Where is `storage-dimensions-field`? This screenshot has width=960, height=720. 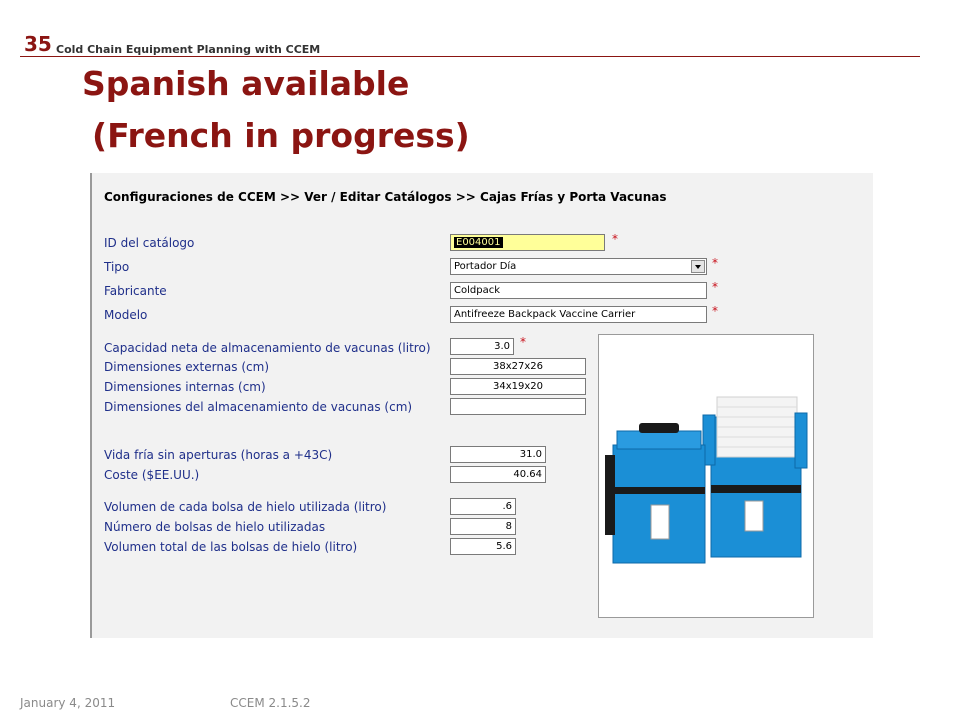 storage-dimensions-field is located at coordinates (518, 406).